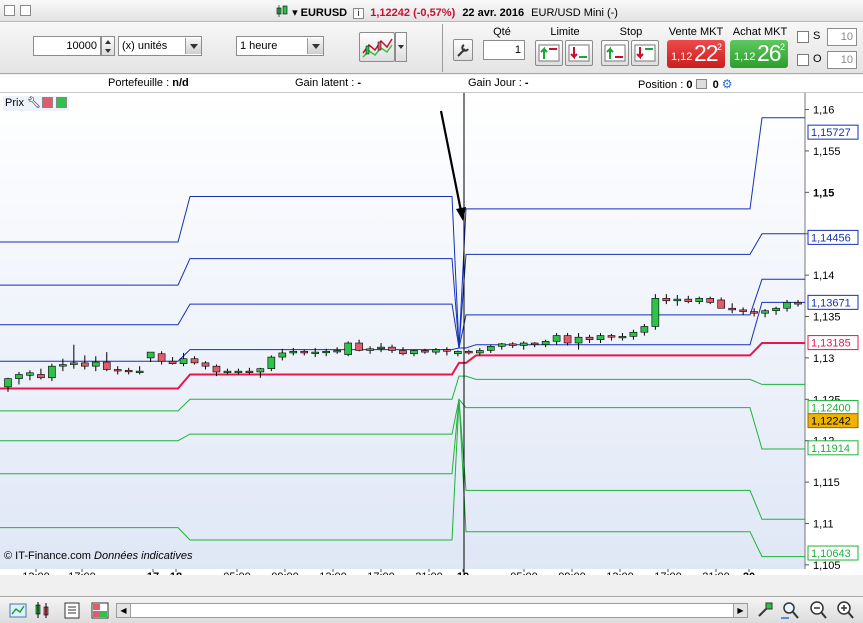 Image resolution: width=863 pixels, height=623 pixels. Describe the element at coordinates (760, 32) in the screenshot. I see `buy-market-label: Achat MKT` at that location.